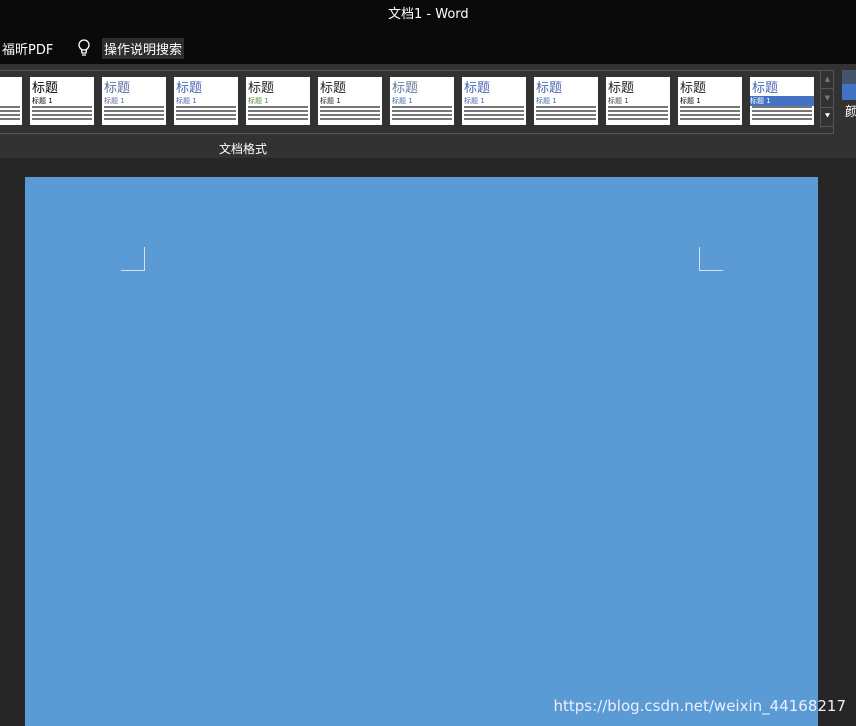  What do you see at coordinates (849, 85) in the screenshot?
I see `colors-button` at bounding box center [849, 85].